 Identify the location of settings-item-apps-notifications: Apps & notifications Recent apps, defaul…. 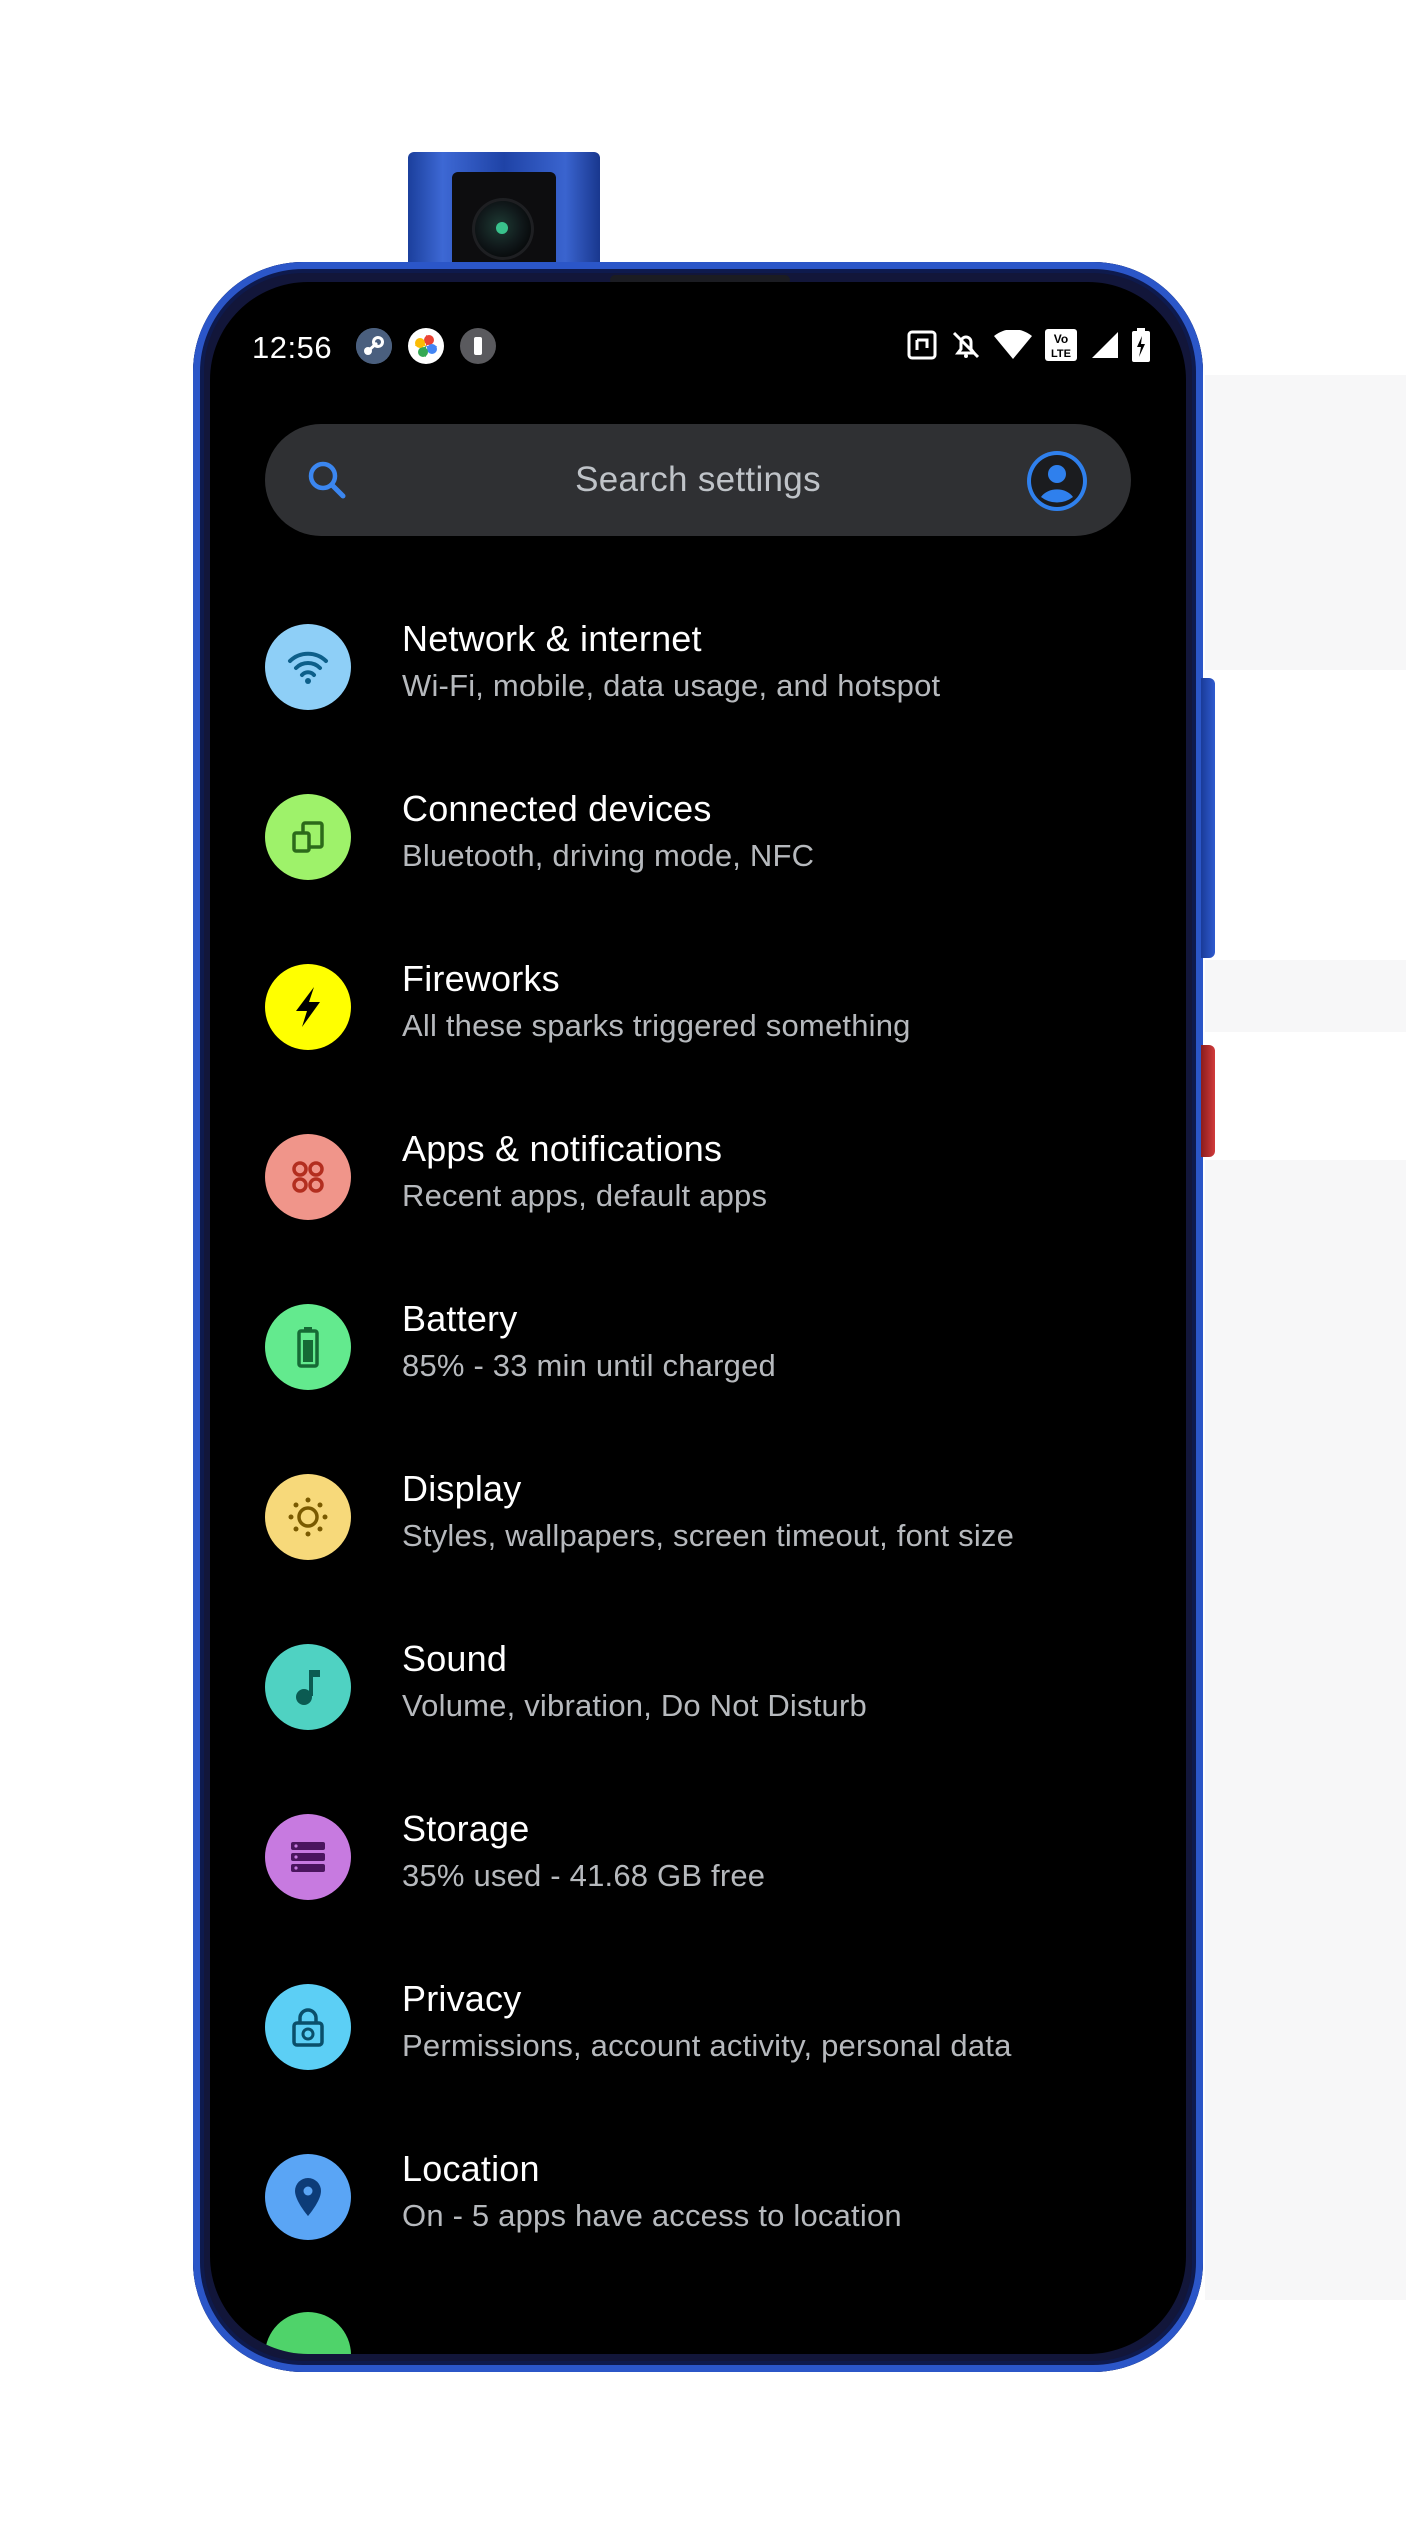
(698, 1177).